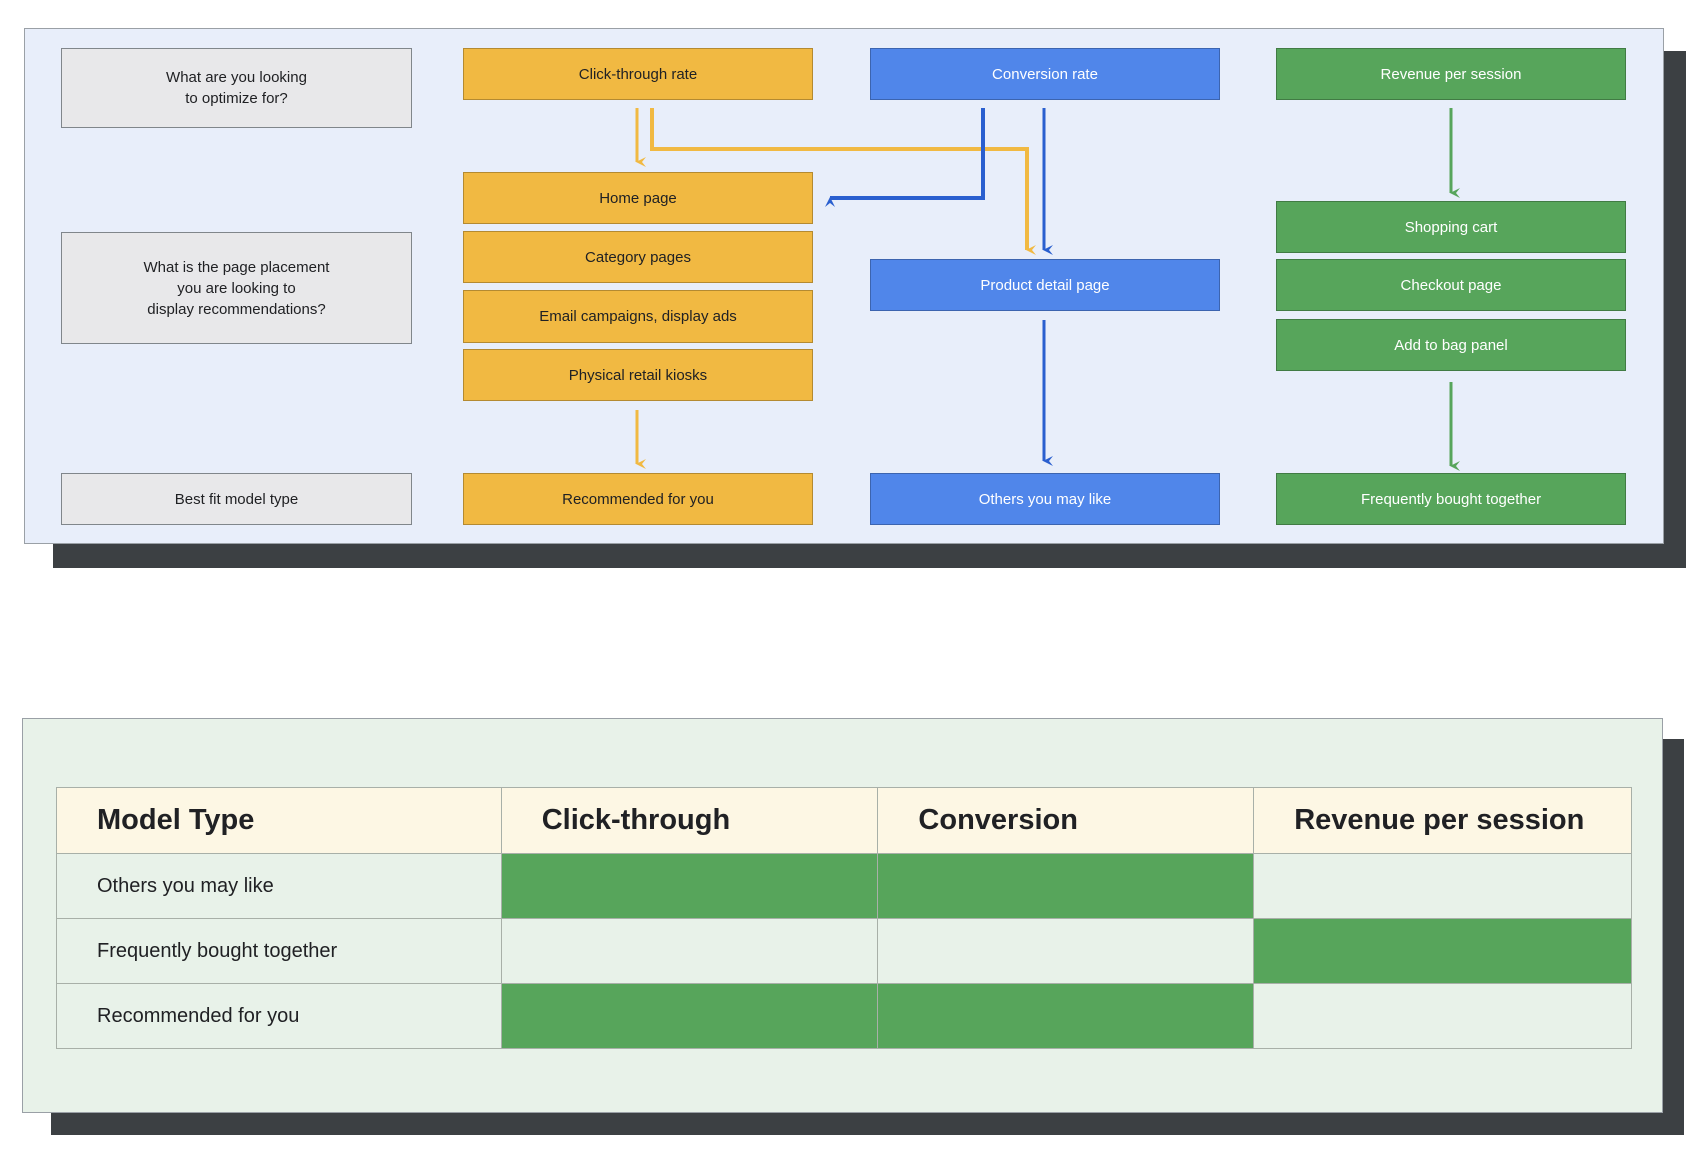 The width and height of the screenshot is (1700, 1149). What do you see at coordinates (279, 820) in the screenshot?
I see `header-model-type: Model Type` at bounding box center [279, 820].